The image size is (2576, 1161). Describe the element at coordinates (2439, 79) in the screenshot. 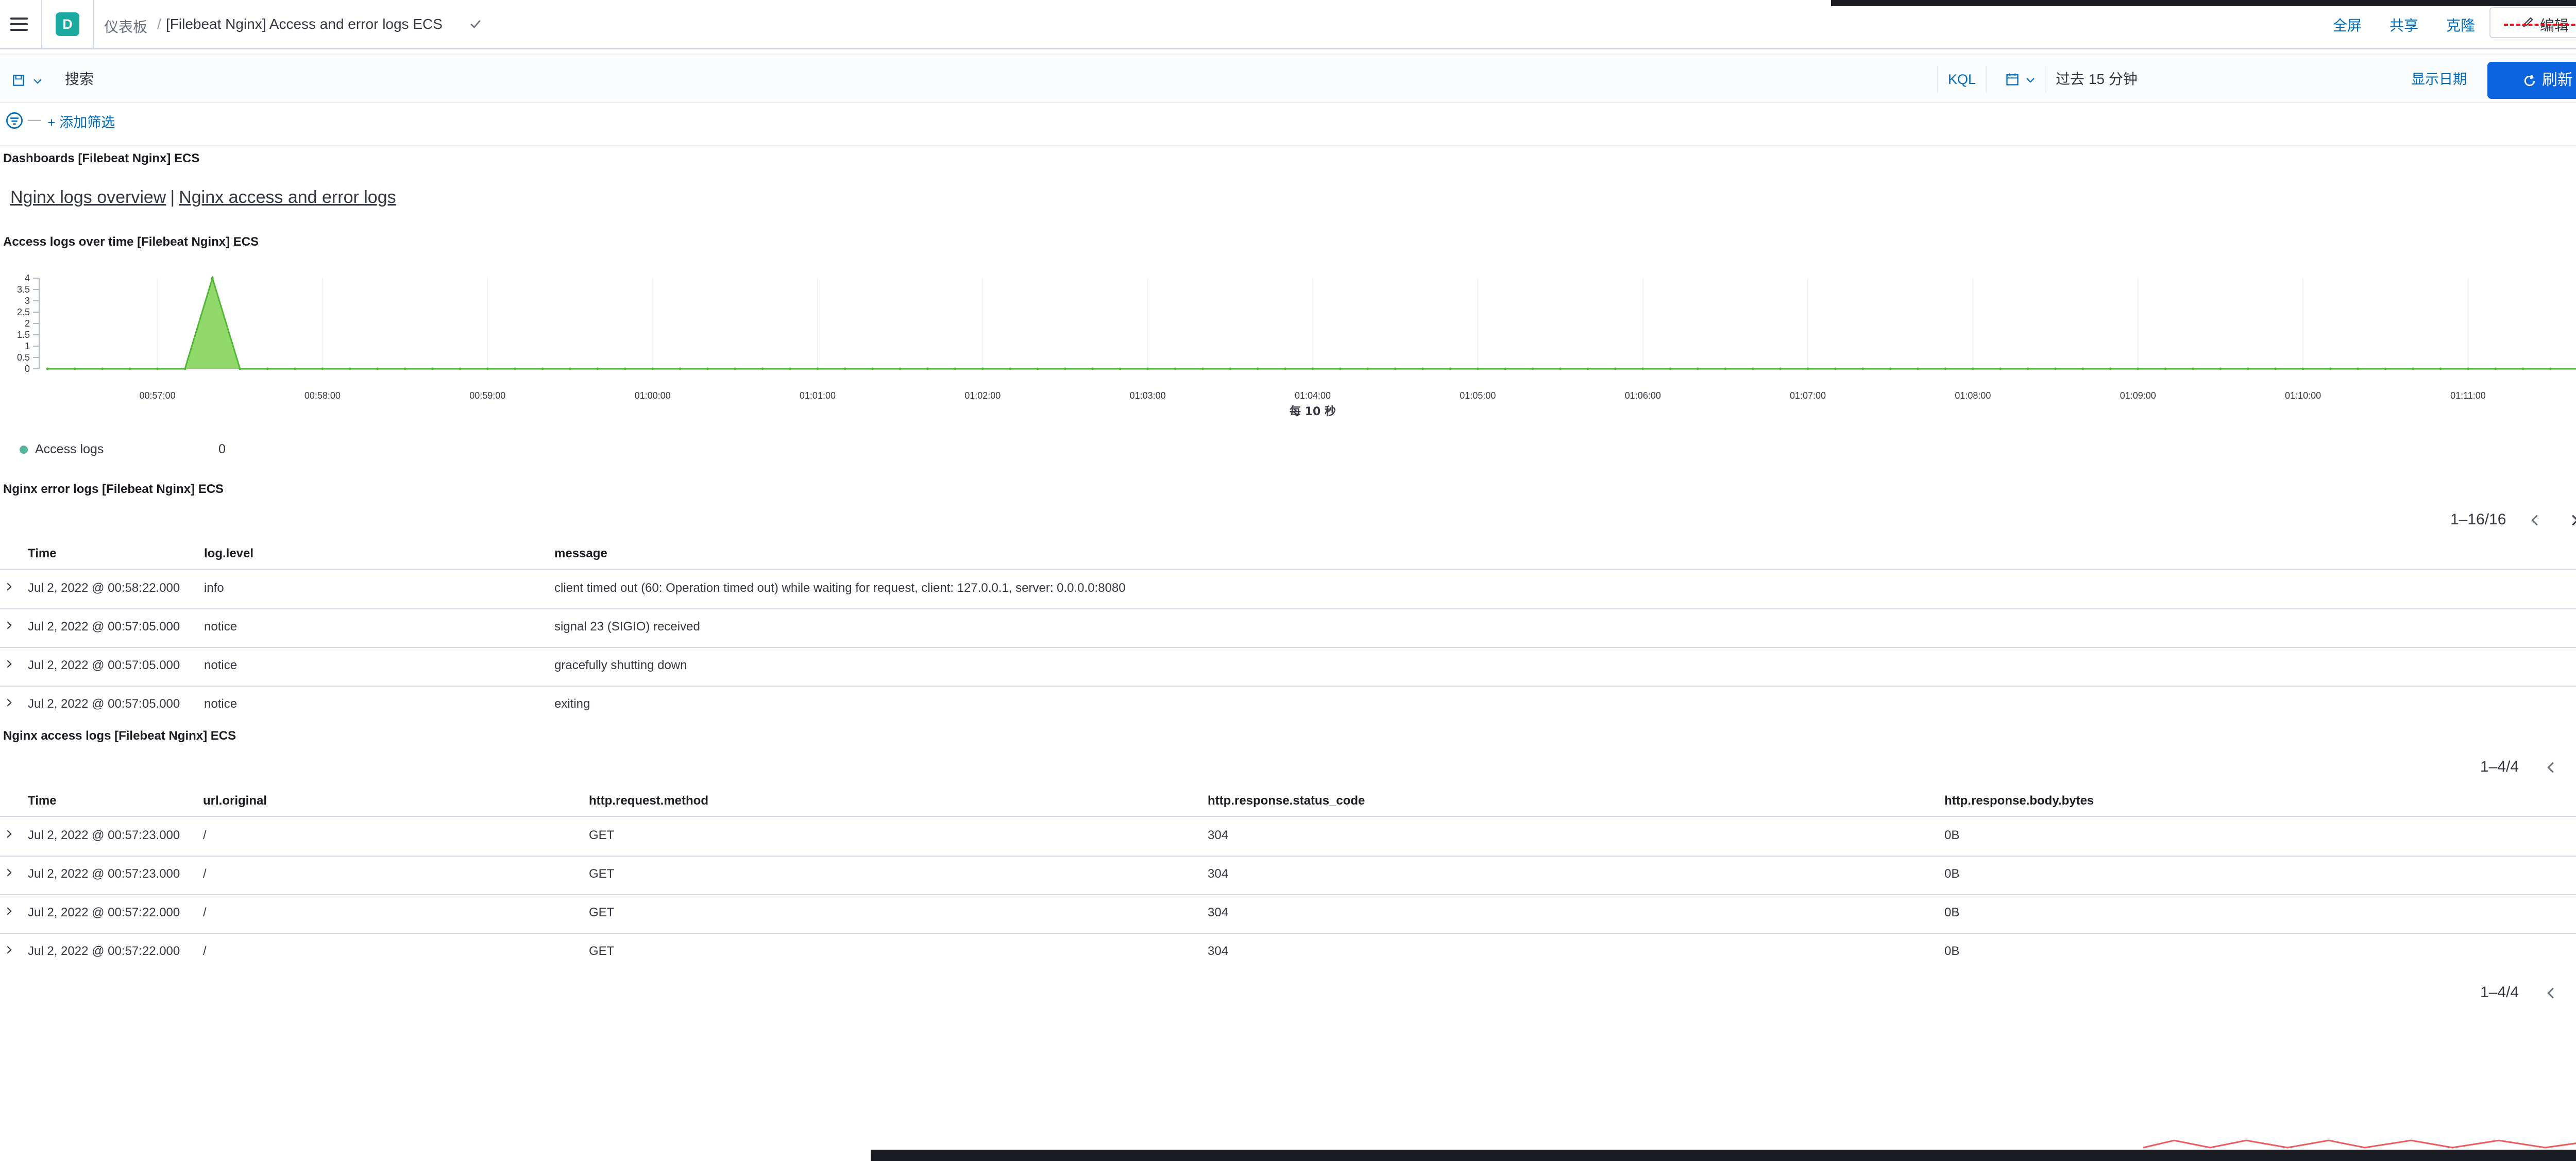

I see `show-dates-link: 显示日期` at that location.